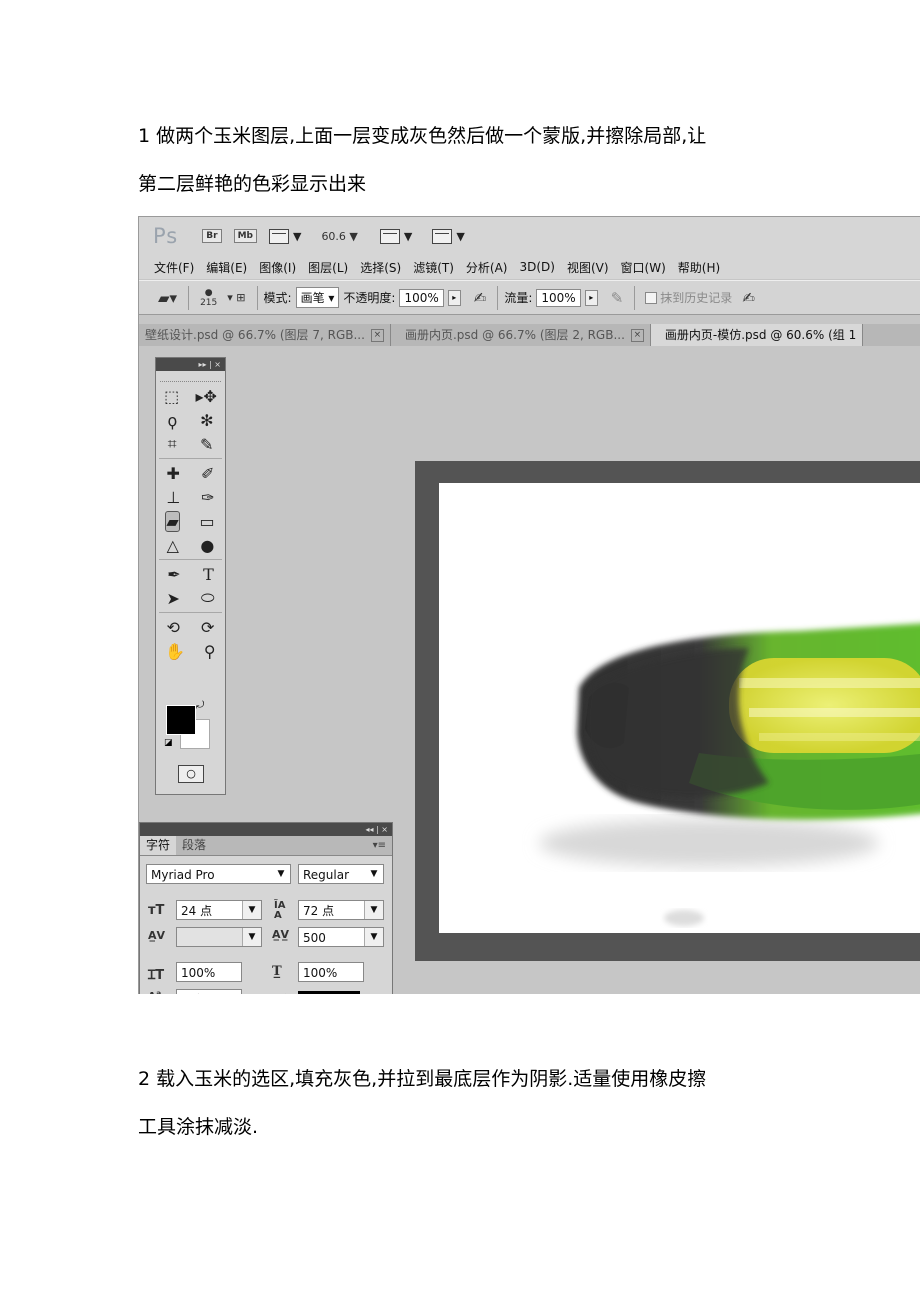 Image resolution: width=920 pixels, height=1302 pixels. I want to click on type-tool-icon: T, so click(208, 574).